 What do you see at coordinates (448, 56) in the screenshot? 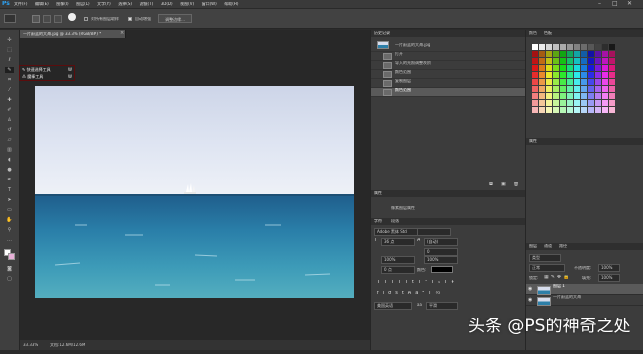
I see `history-item: 打开` at bounding box center [448, 56].